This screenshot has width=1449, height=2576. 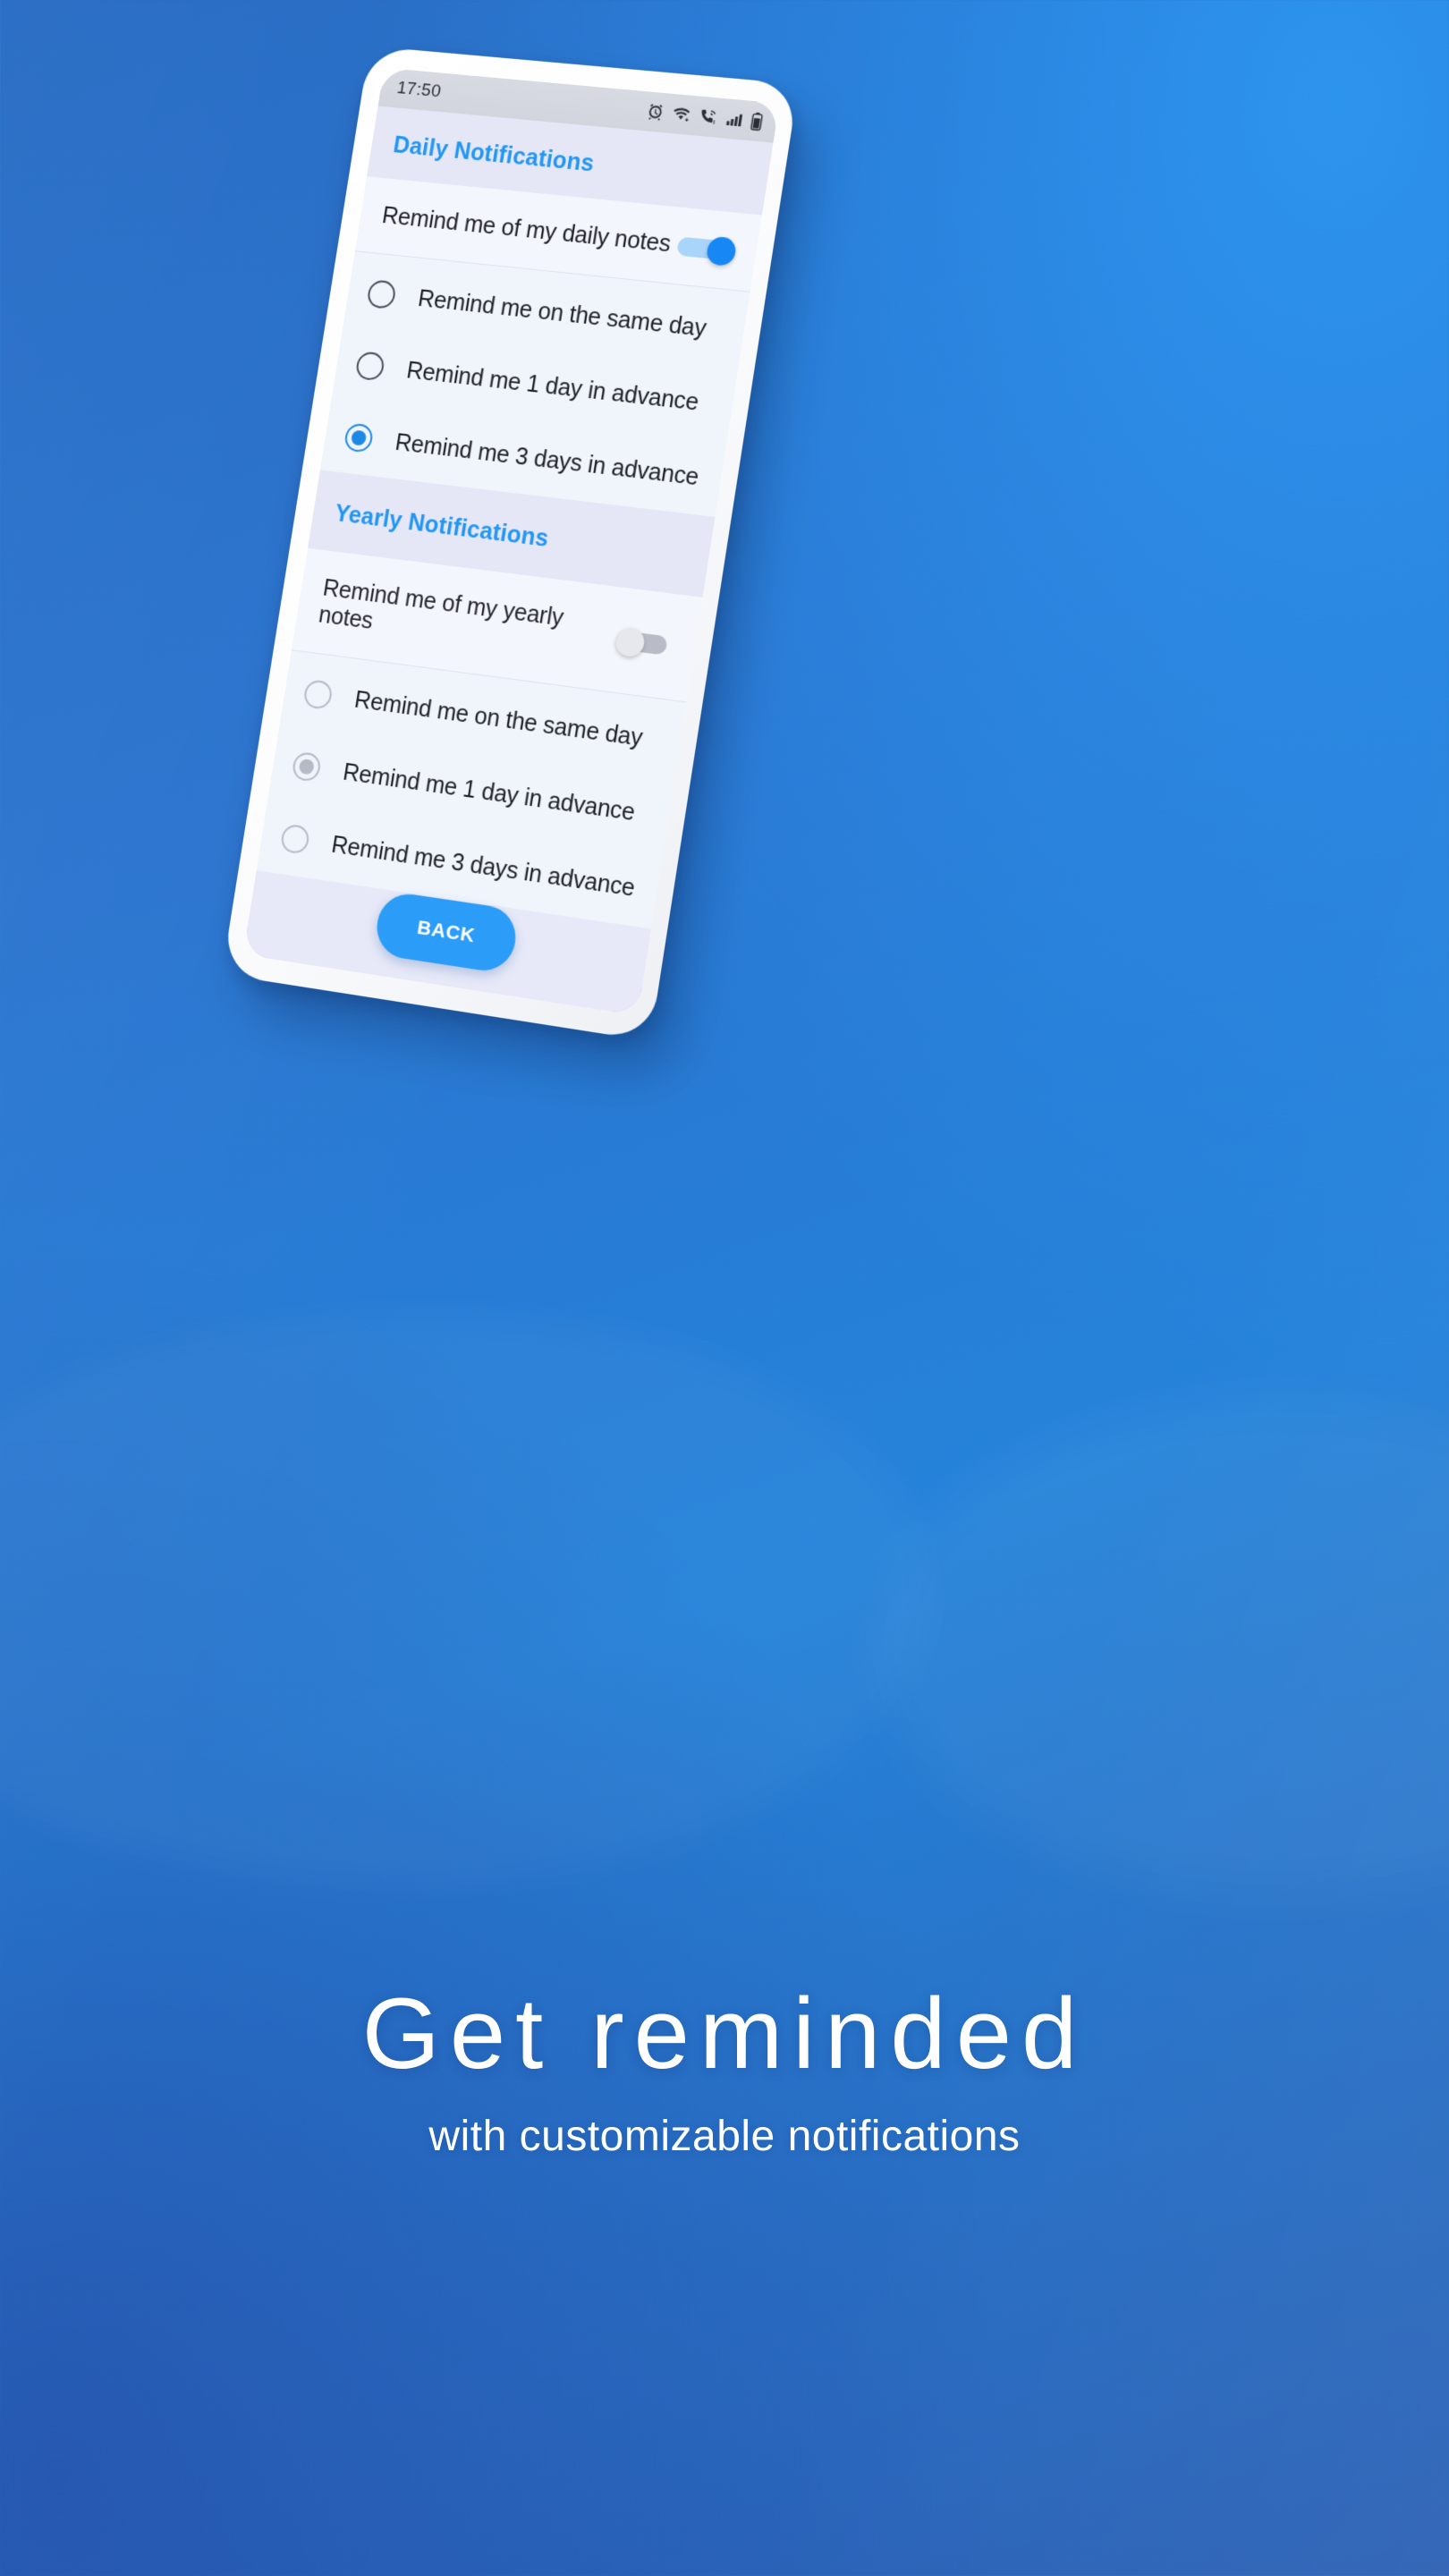 What do you see at coordinates (681, 114) in the screenshot?
I see `wifi-icon` at bounding box center [681, 114].